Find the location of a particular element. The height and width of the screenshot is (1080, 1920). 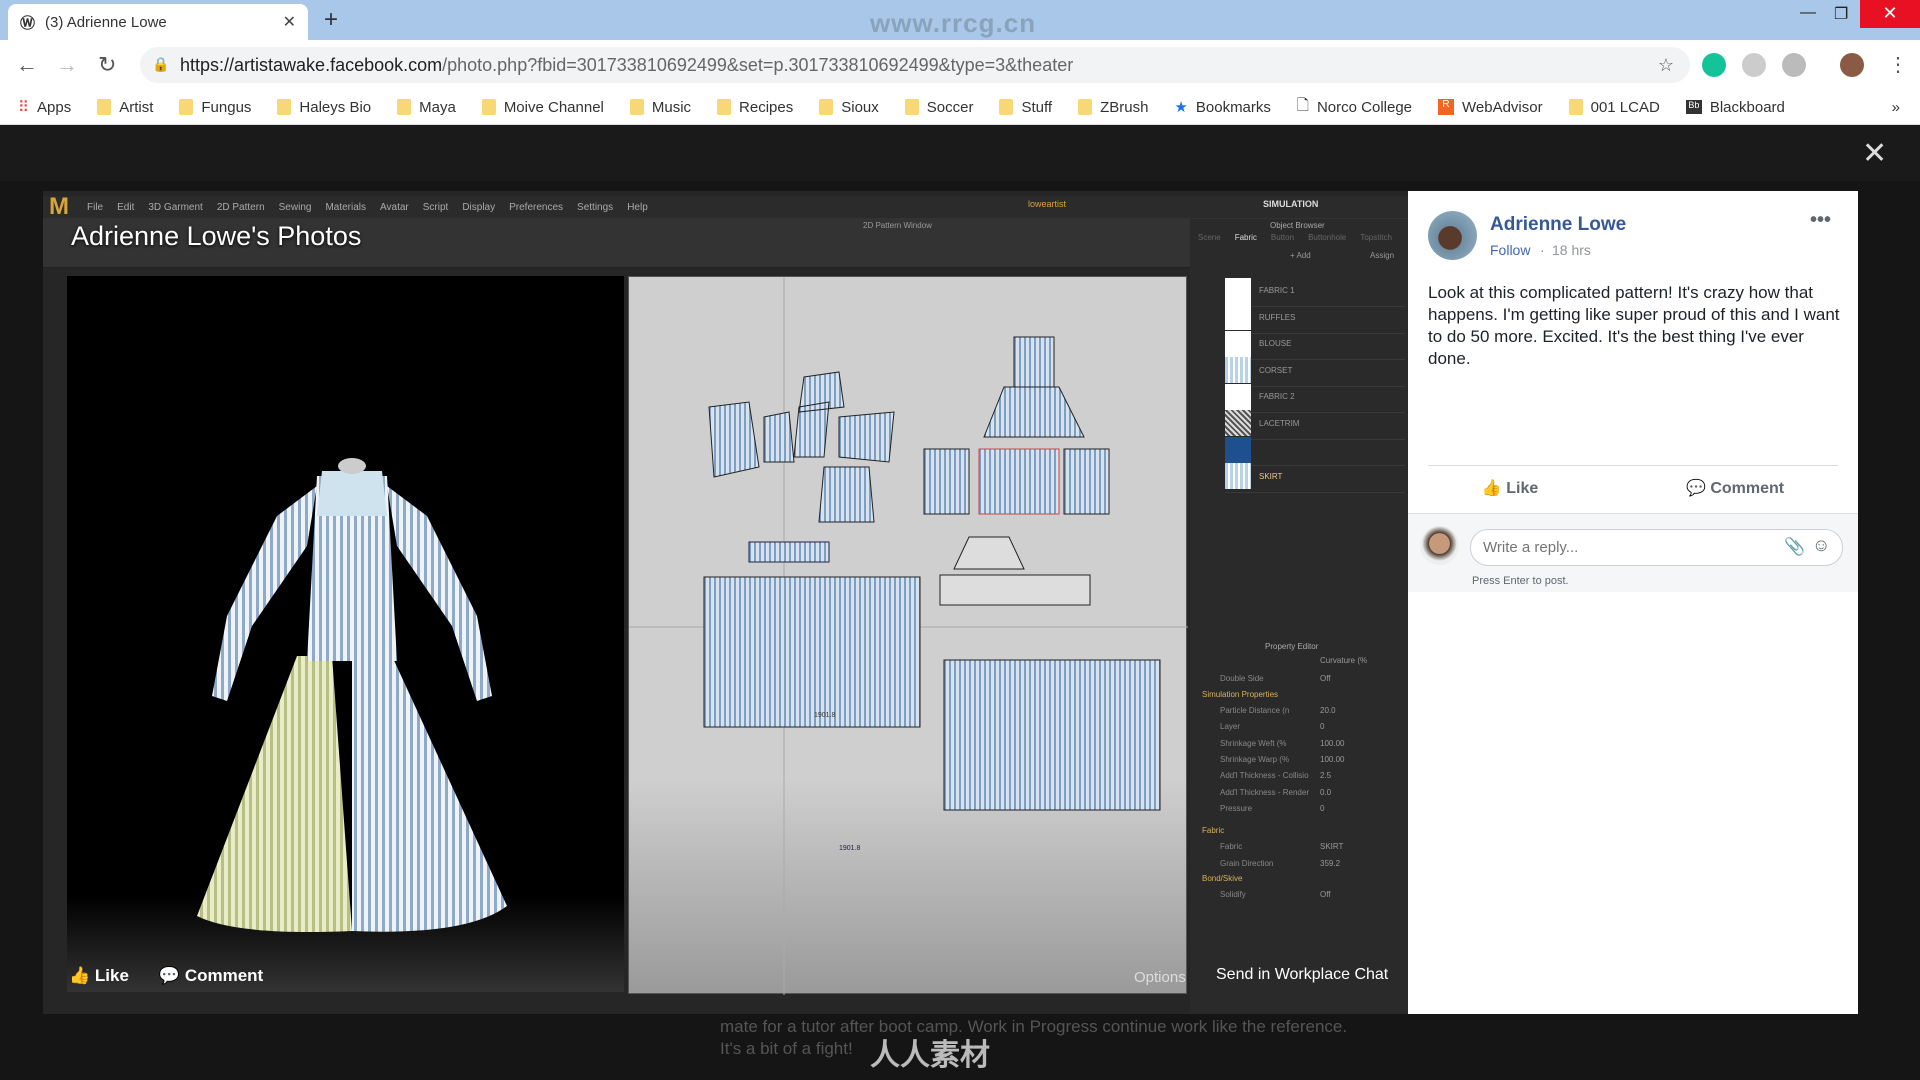

bookmark-apps: ⠿ Apps is located at coordinates (45, 107).